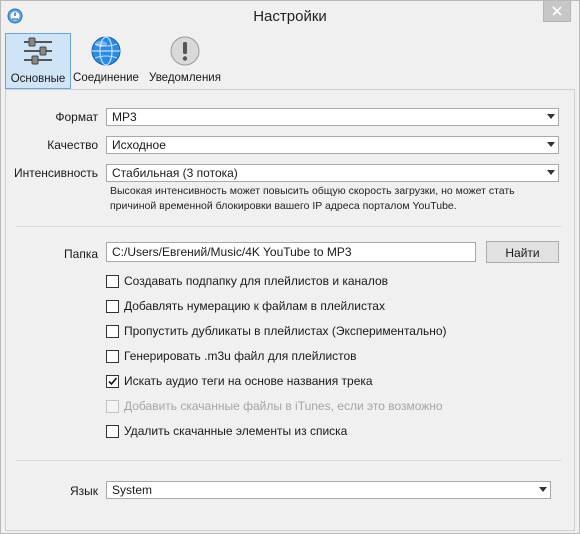 Image resolution: width=580 pixels, height=534 pixels. I want to click on settings-toolbar: Основные Соединение Уведомления, so click(290, 61).